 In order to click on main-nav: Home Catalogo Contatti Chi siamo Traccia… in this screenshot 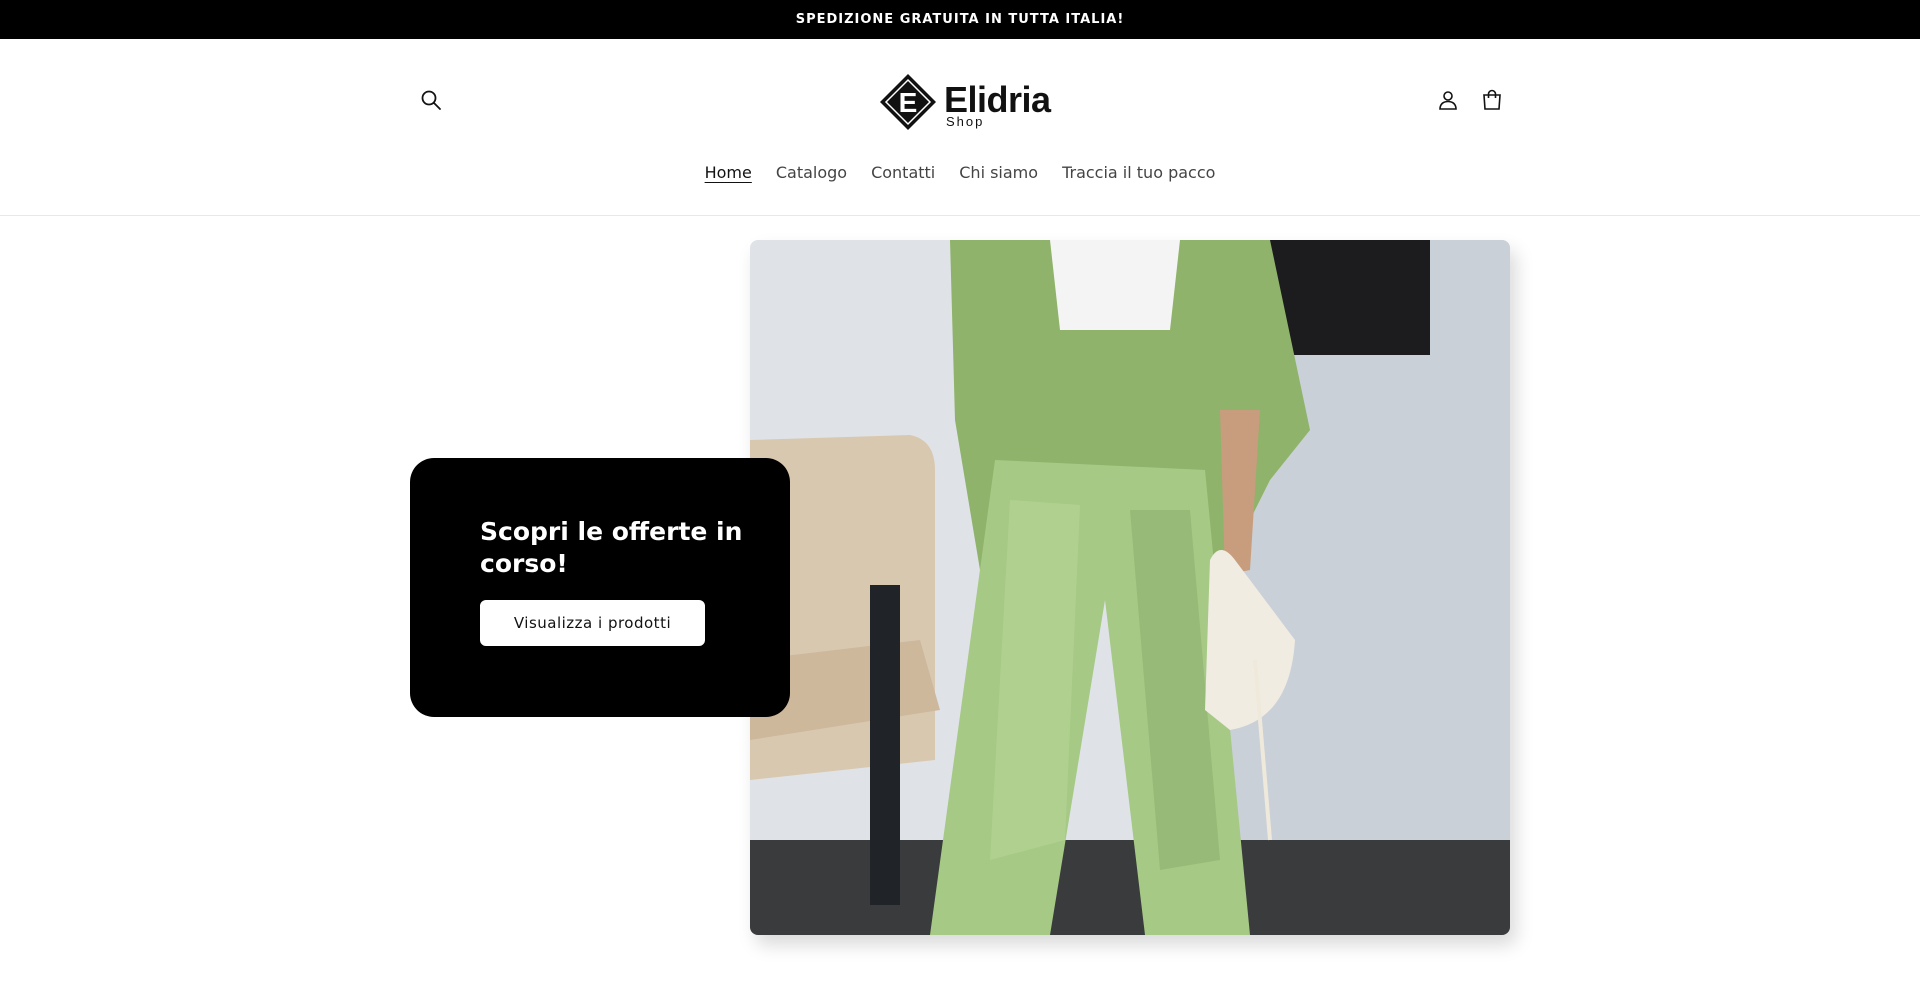, I will do `click(960, 172)`.